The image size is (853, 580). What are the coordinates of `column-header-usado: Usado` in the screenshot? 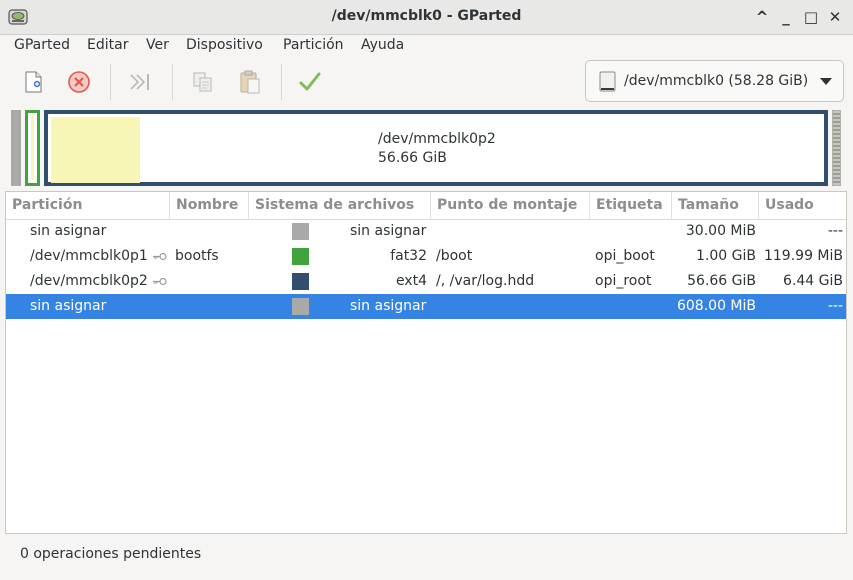 It's located at (802, 205).